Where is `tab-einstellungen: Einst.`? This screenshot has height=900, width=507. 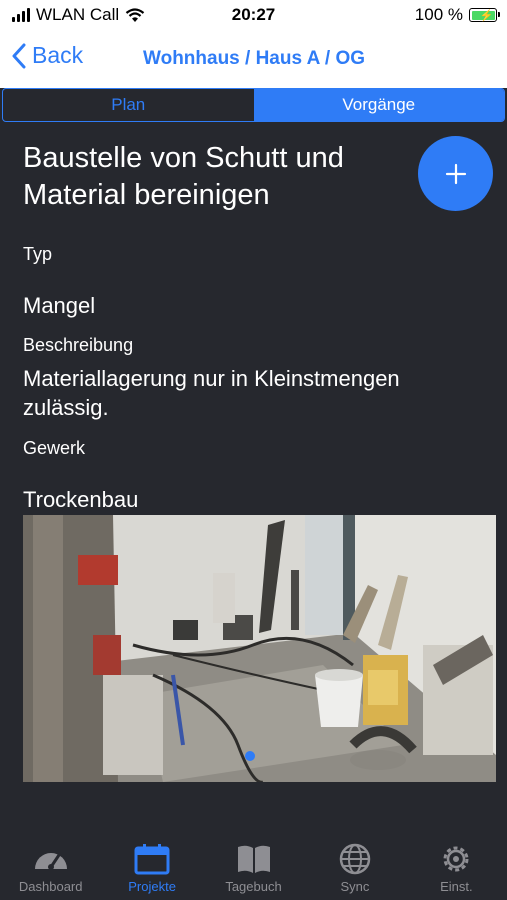 tab-einstellungen: Einst. is located at coordinates (456, 866).